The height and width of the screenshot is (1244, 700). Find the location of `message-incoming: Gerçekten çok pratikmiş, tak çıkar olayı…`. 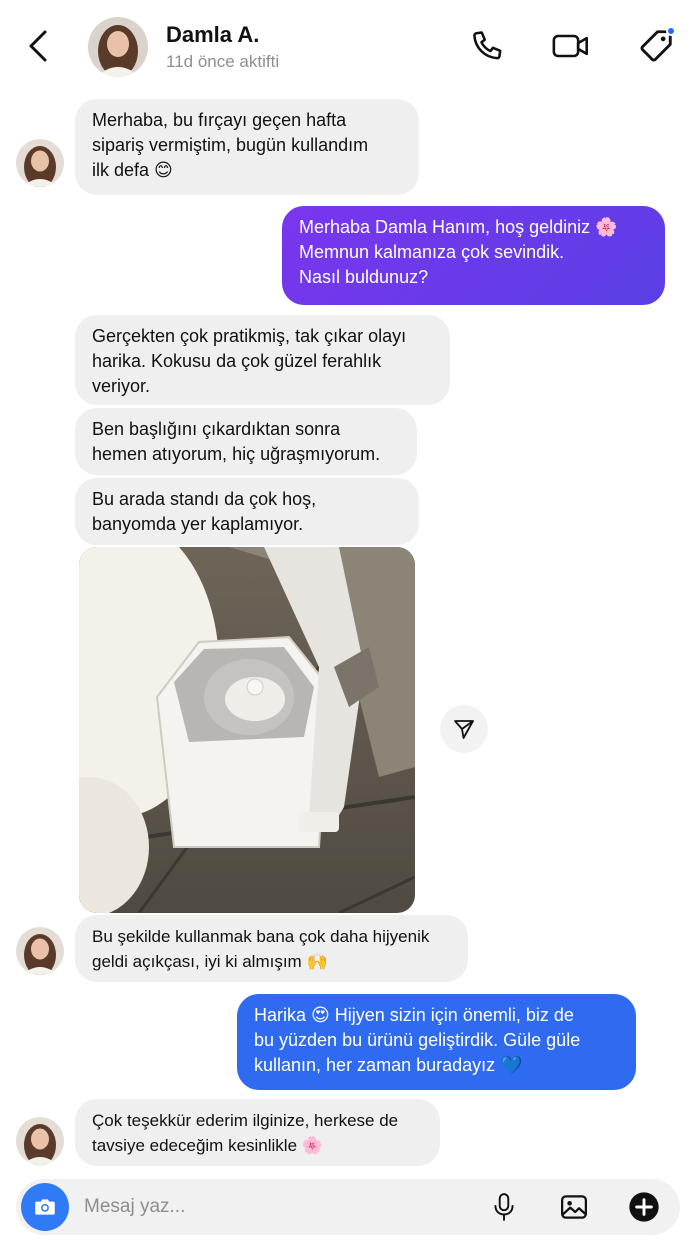

message-incoming: Gerçekten çok pratikmiş, tak çıkar olayı… is located at coordinates (262, 360).